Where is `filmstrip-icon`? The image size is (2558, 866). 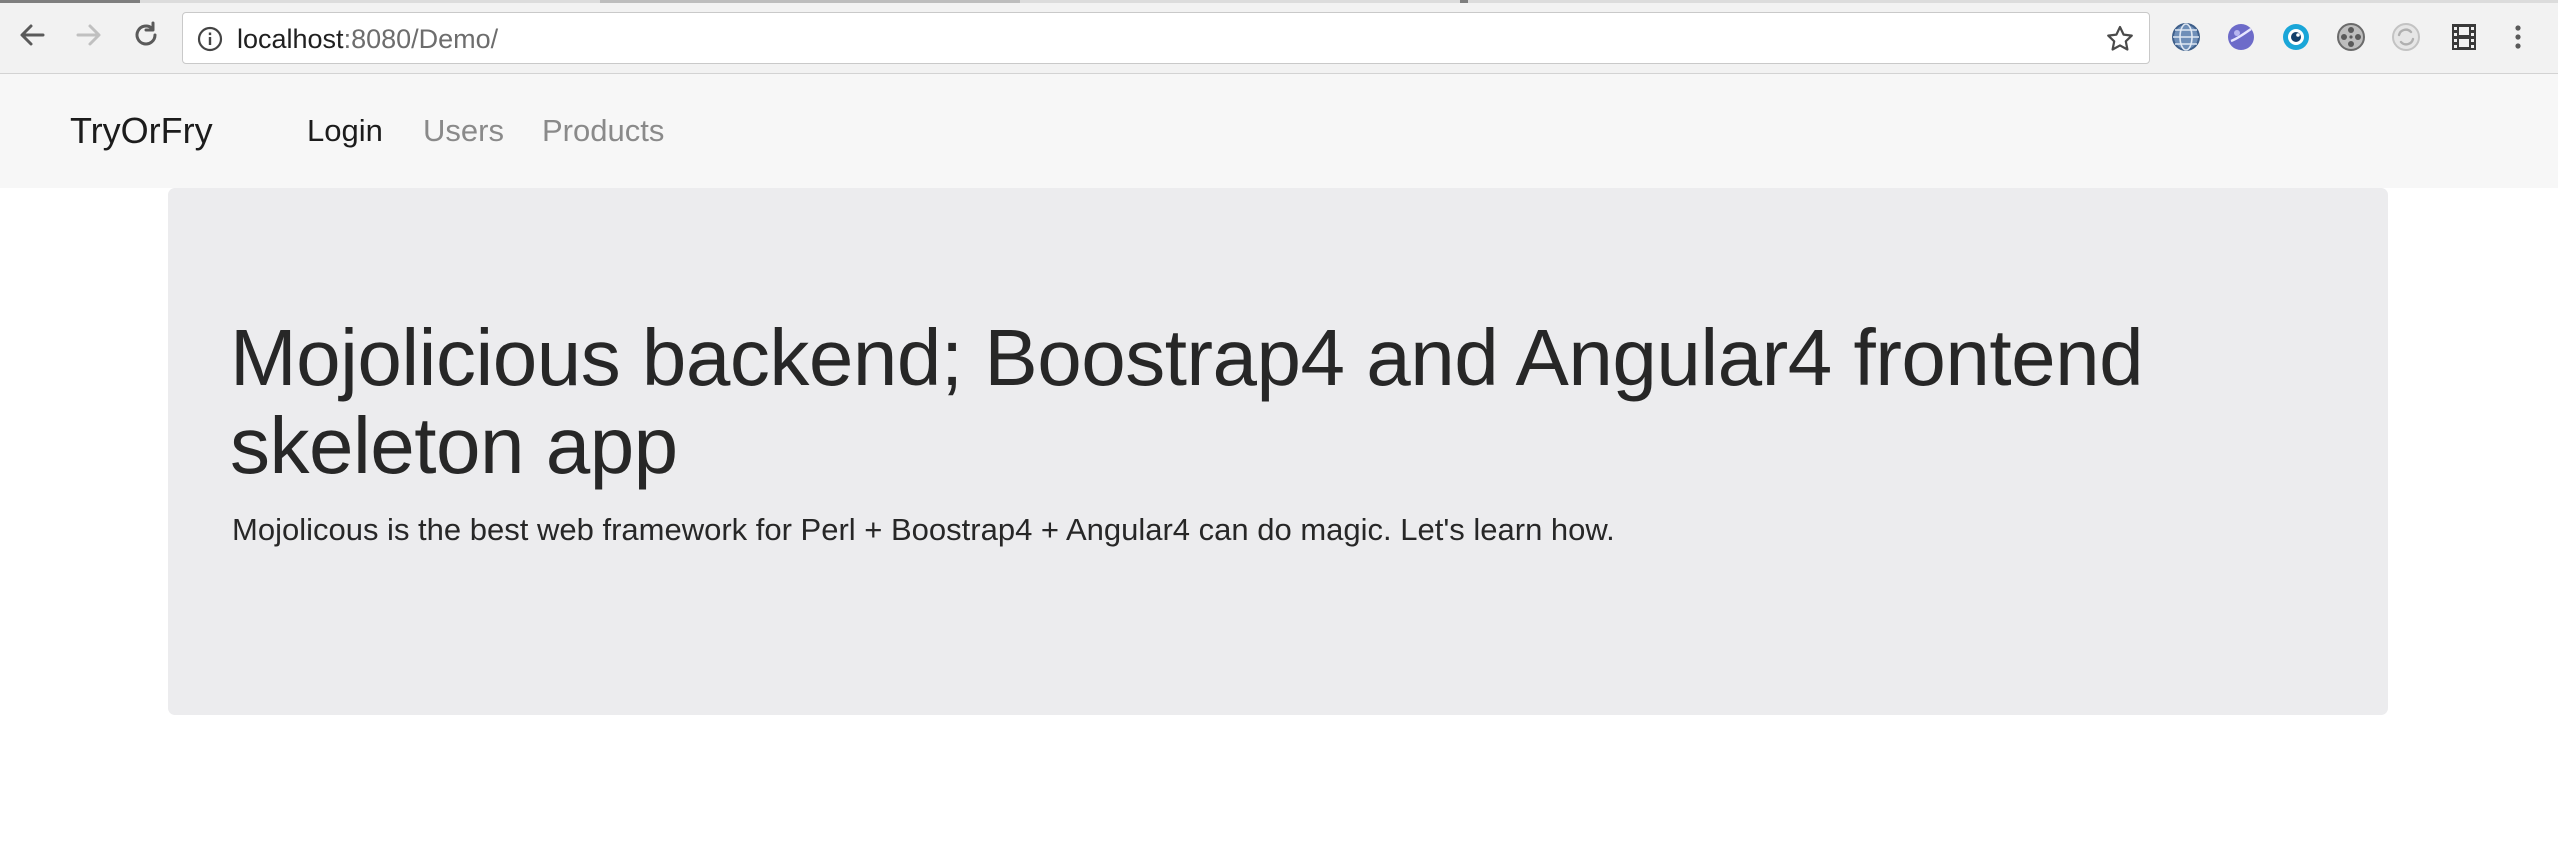
filmstrip-icon is located at coordinates (2464, 37).